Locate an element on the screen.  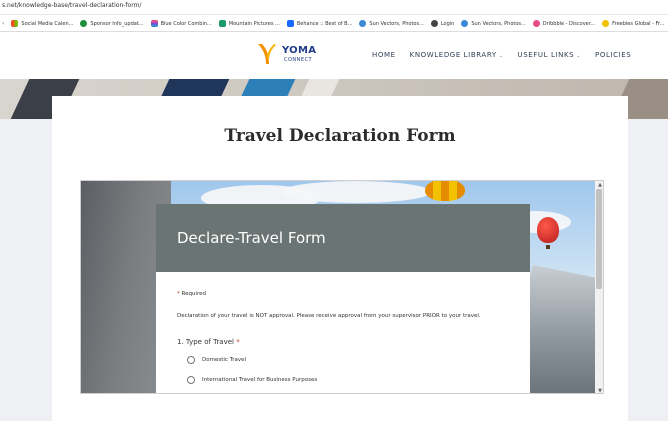
nav-policies: POLICIES is located at coordinates (613, 55).